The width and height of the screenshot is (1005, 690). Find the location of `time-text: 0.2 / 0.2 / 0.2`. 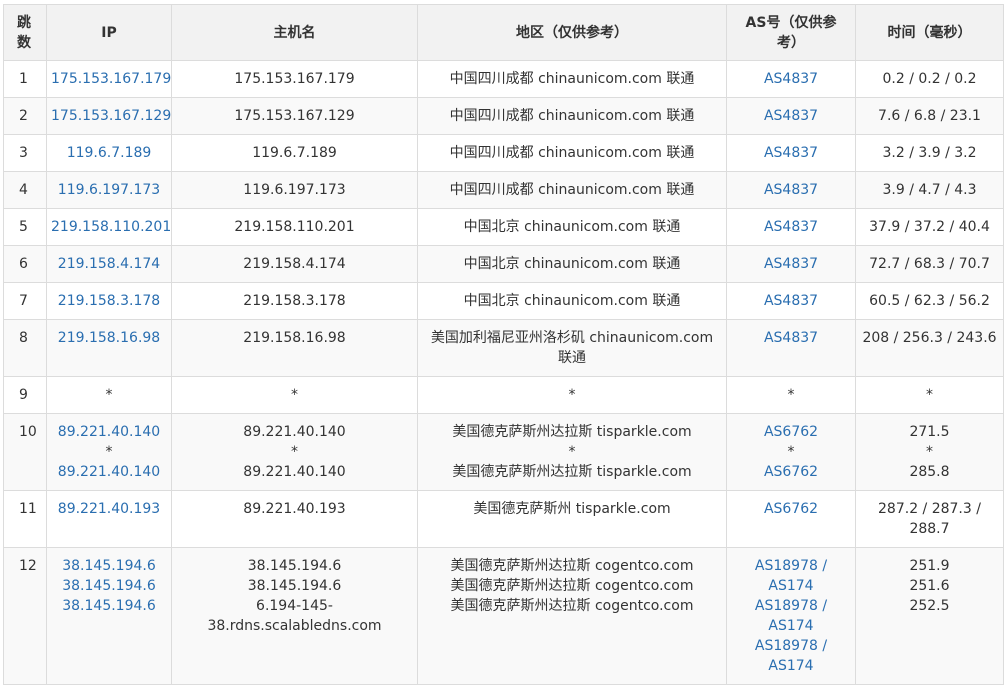

time-text: 0.2 / 0.2 / 0.2 is located at coordinates (929, 79).